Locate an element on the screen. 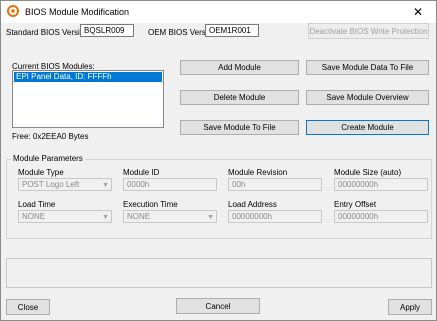 The width and height of the screenshot is (437, 321). delete-module-button: Delete Module is located at coordinates (239, 97).